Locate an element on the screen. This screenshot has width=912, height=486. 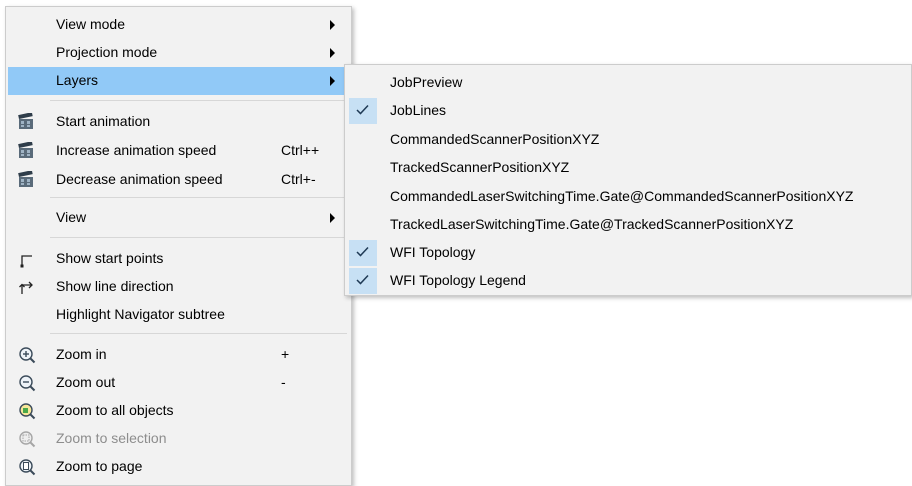
menu-item-label: View mode is located at coordinates (91, 24).